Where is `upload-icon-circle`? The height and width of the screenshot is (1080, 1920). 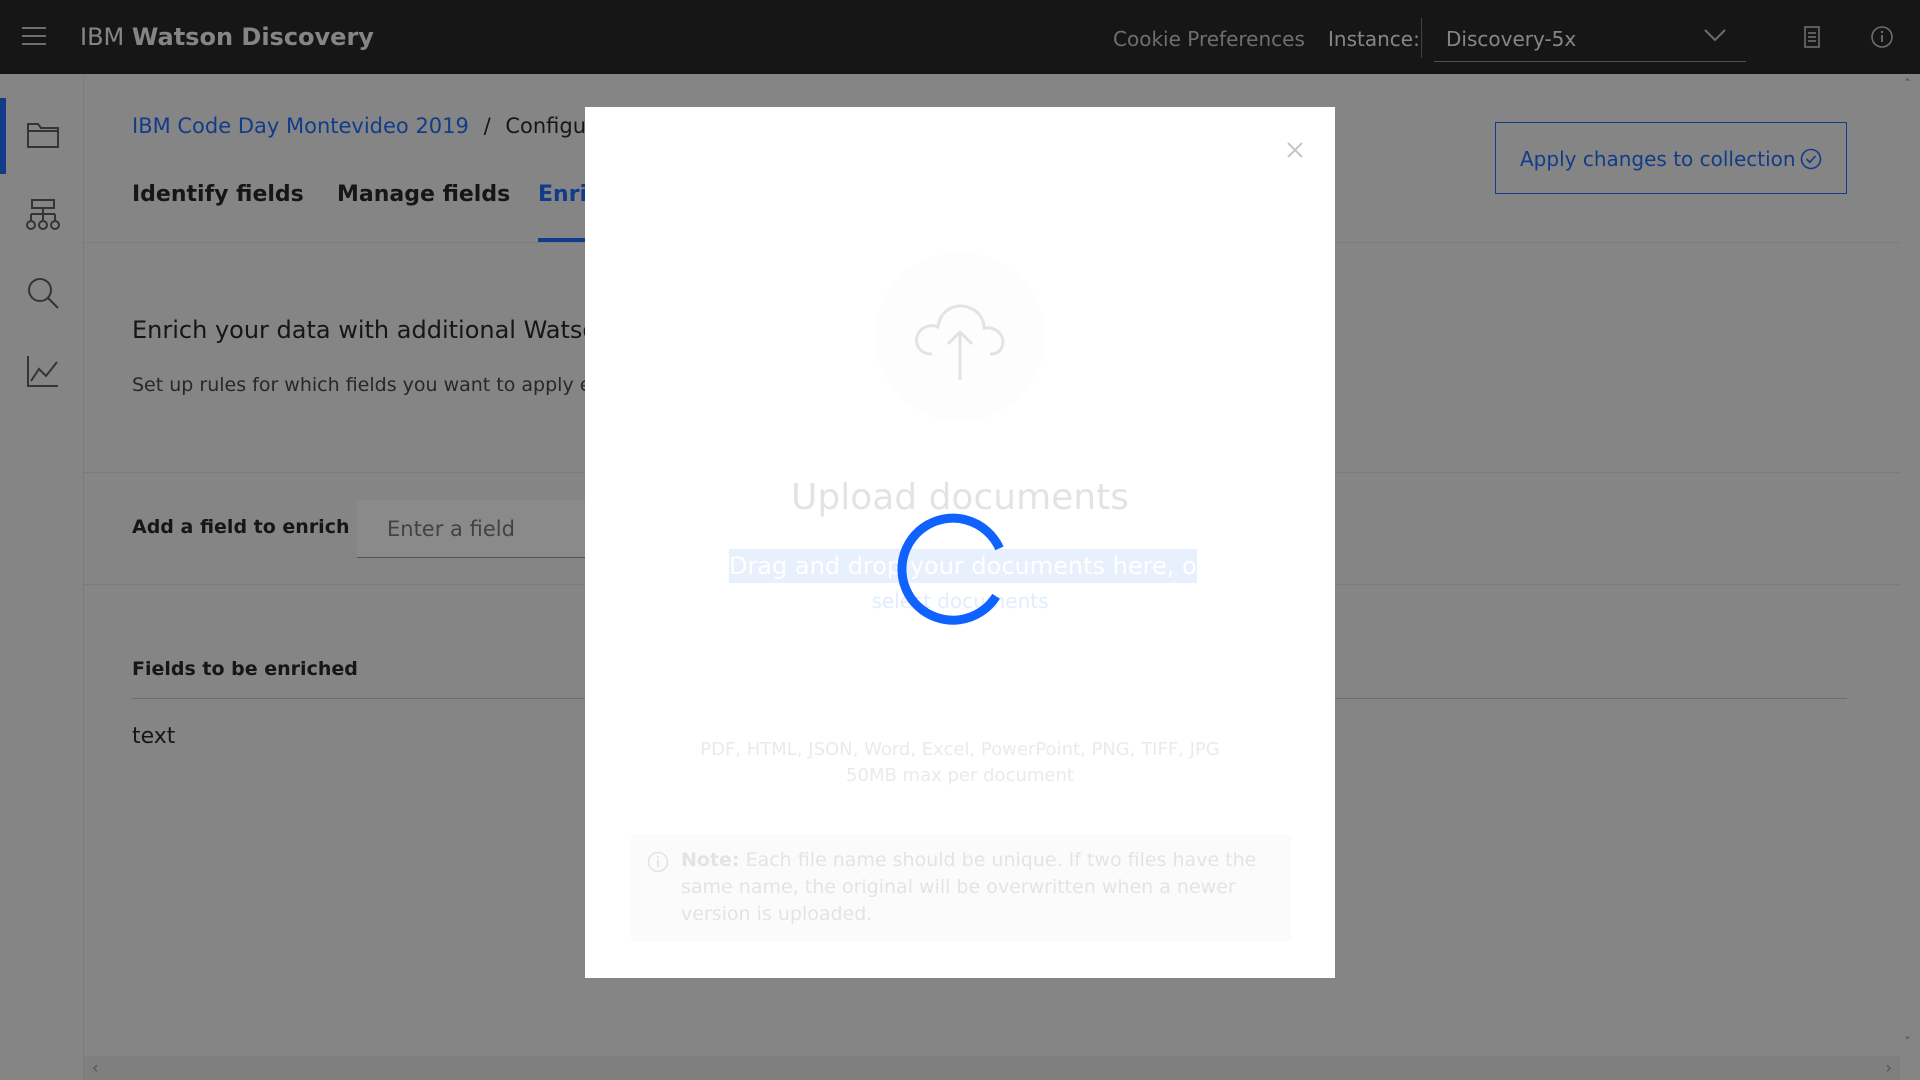
upload-icon-circle is located at coordinates (960, 337).